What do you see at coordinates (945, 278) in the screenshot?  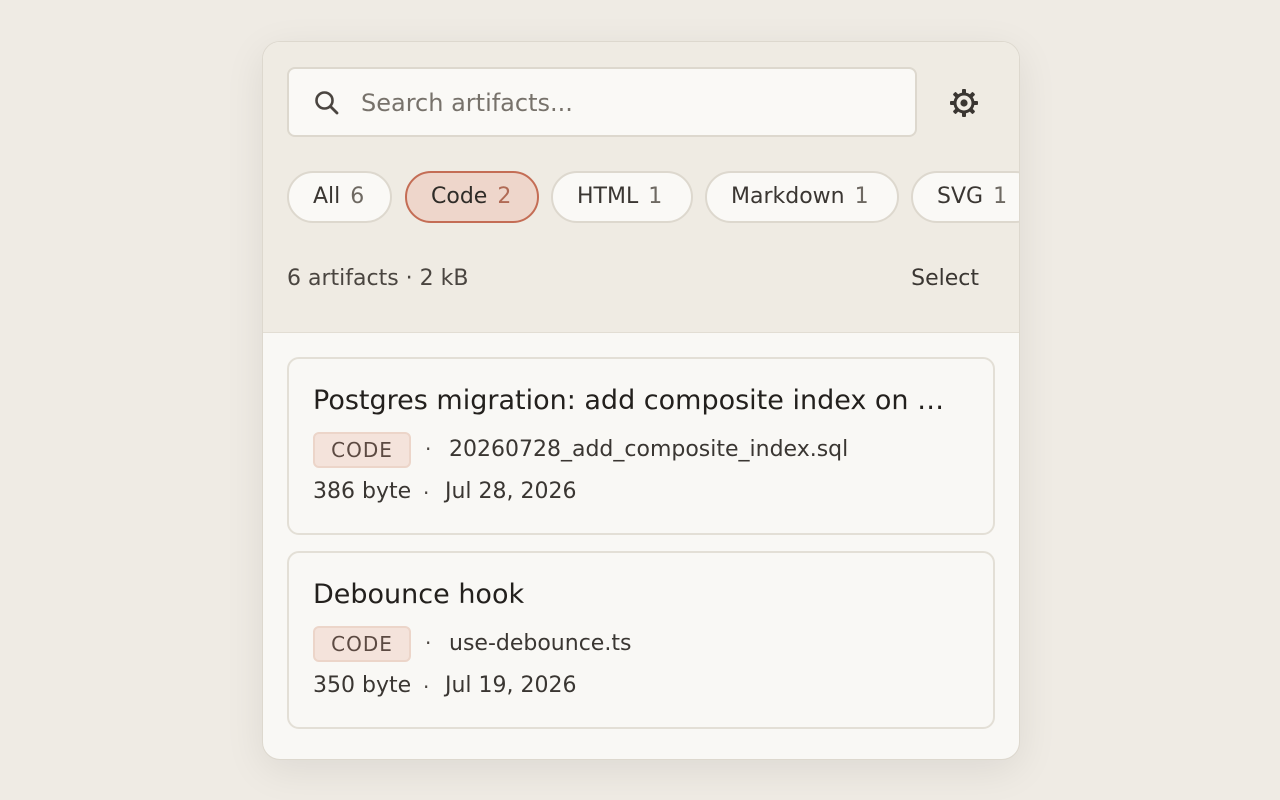 I see `select-button: Select` at bounding box center [945, 278].